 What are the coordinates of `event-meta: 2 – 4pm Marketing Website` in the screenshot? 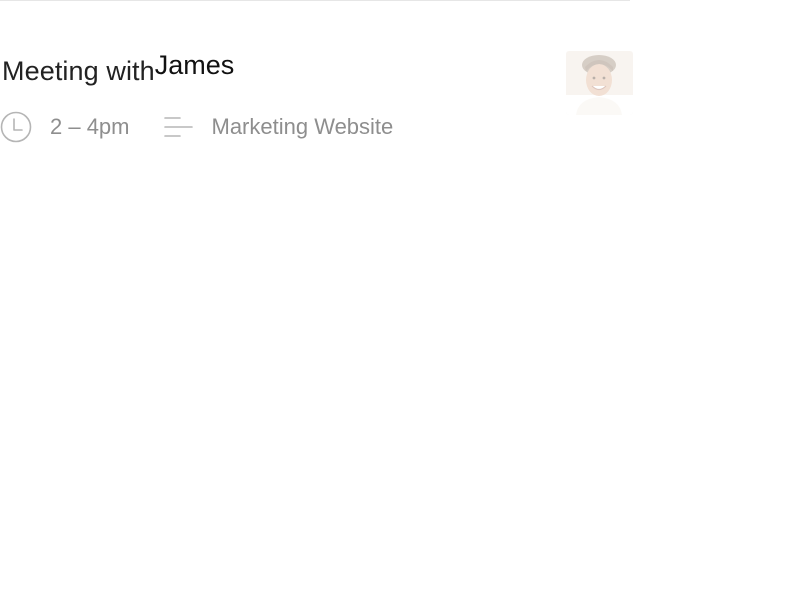 It's located at (196, 127).